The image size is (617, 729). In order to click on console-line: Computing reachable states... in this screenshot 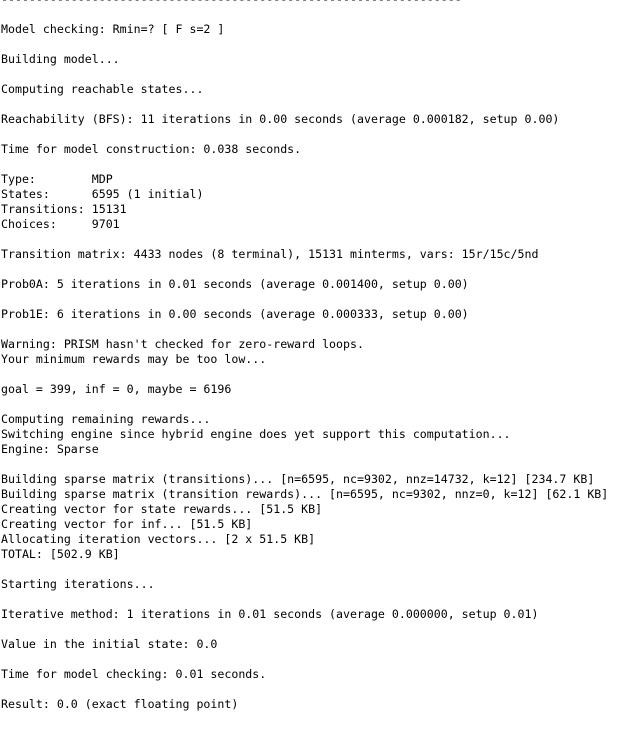, I will do `click(102, 89)`.